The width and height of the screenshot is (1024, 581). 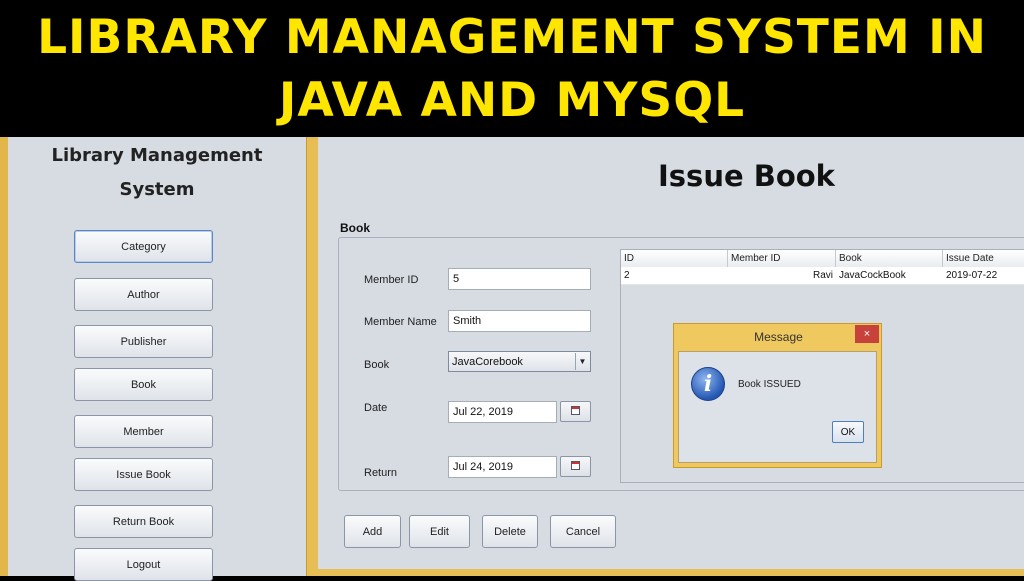 I want to click on banner-title-line-2: JAVA AND MYSQL, so click(x=512, y=100).